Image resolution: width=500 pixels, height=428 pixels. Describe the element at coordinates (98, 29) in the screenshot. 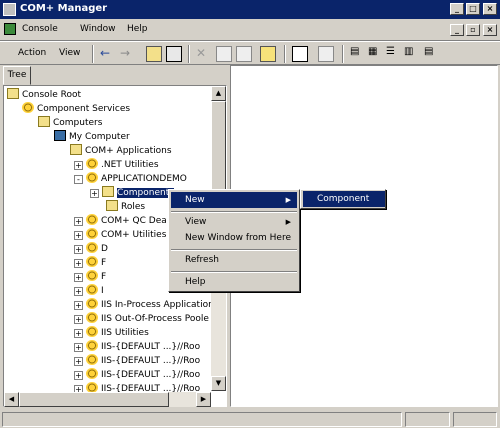

I see `menu-window: Window` at that location.